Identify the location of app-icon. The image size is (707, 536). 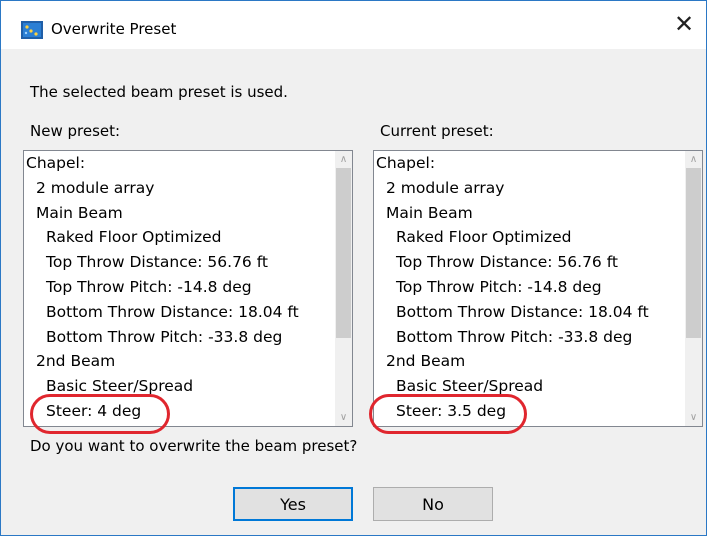
(32, 30).